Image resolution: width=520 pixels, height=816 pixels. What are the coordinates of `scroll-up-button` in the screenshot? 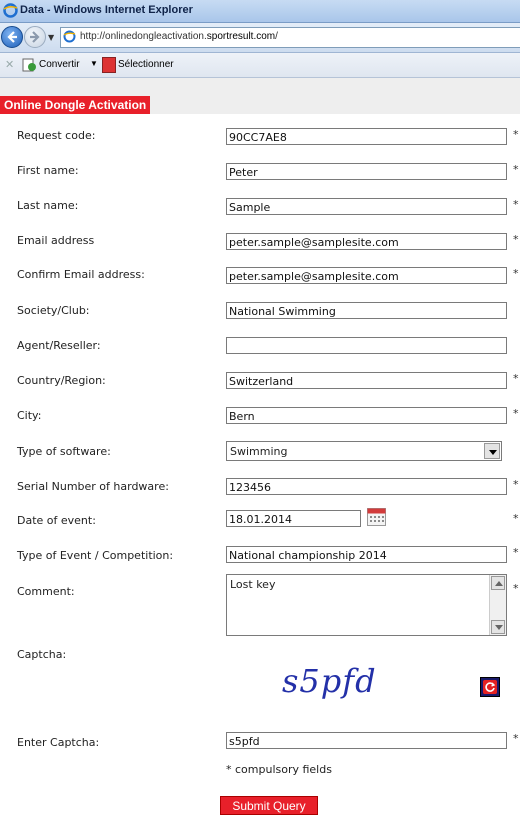 It's located at (498, 583).